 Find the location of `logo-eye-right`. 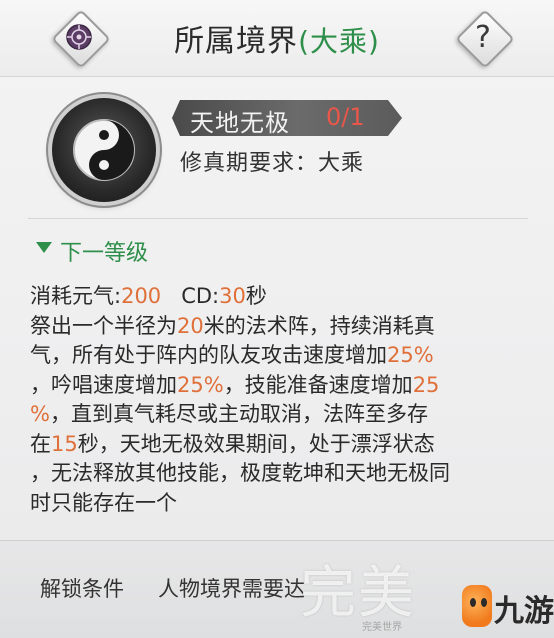

logo-eye-right is located at coordinates (484, 602).